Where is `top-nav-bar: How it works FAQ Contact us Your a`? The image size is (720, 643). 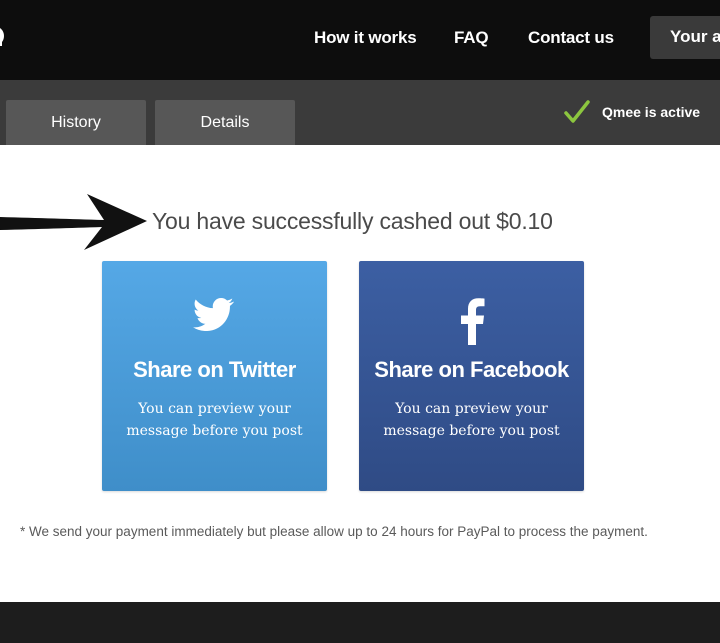
top-nav-bar: How it works FAQ Contact us Your a is located at coordinates (360, 40).